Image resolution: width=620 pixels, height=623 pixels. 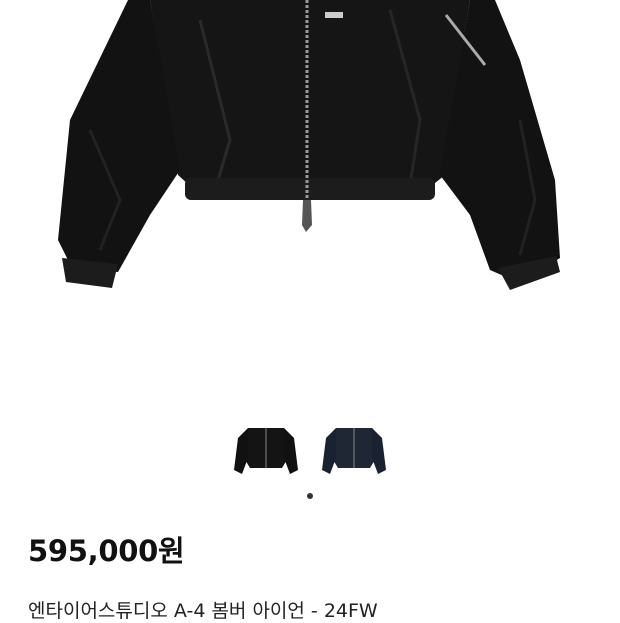 I want to click on product-price: 595,000원, so click(x=106, y=551).